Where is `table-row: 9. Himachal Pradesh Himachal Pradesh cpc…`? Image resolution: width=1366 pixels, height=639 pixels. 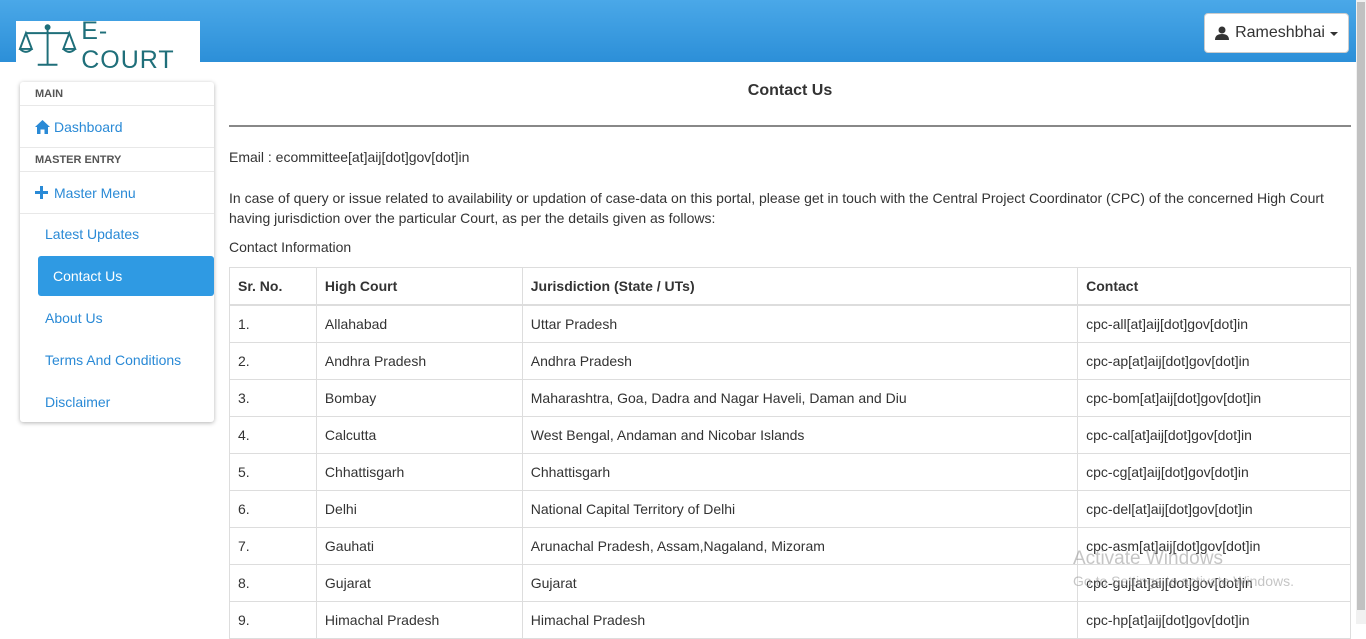
table-row: 9. Himachal Pradesh Himachal Pradesh cpc… is located at coordinates (790, 620).